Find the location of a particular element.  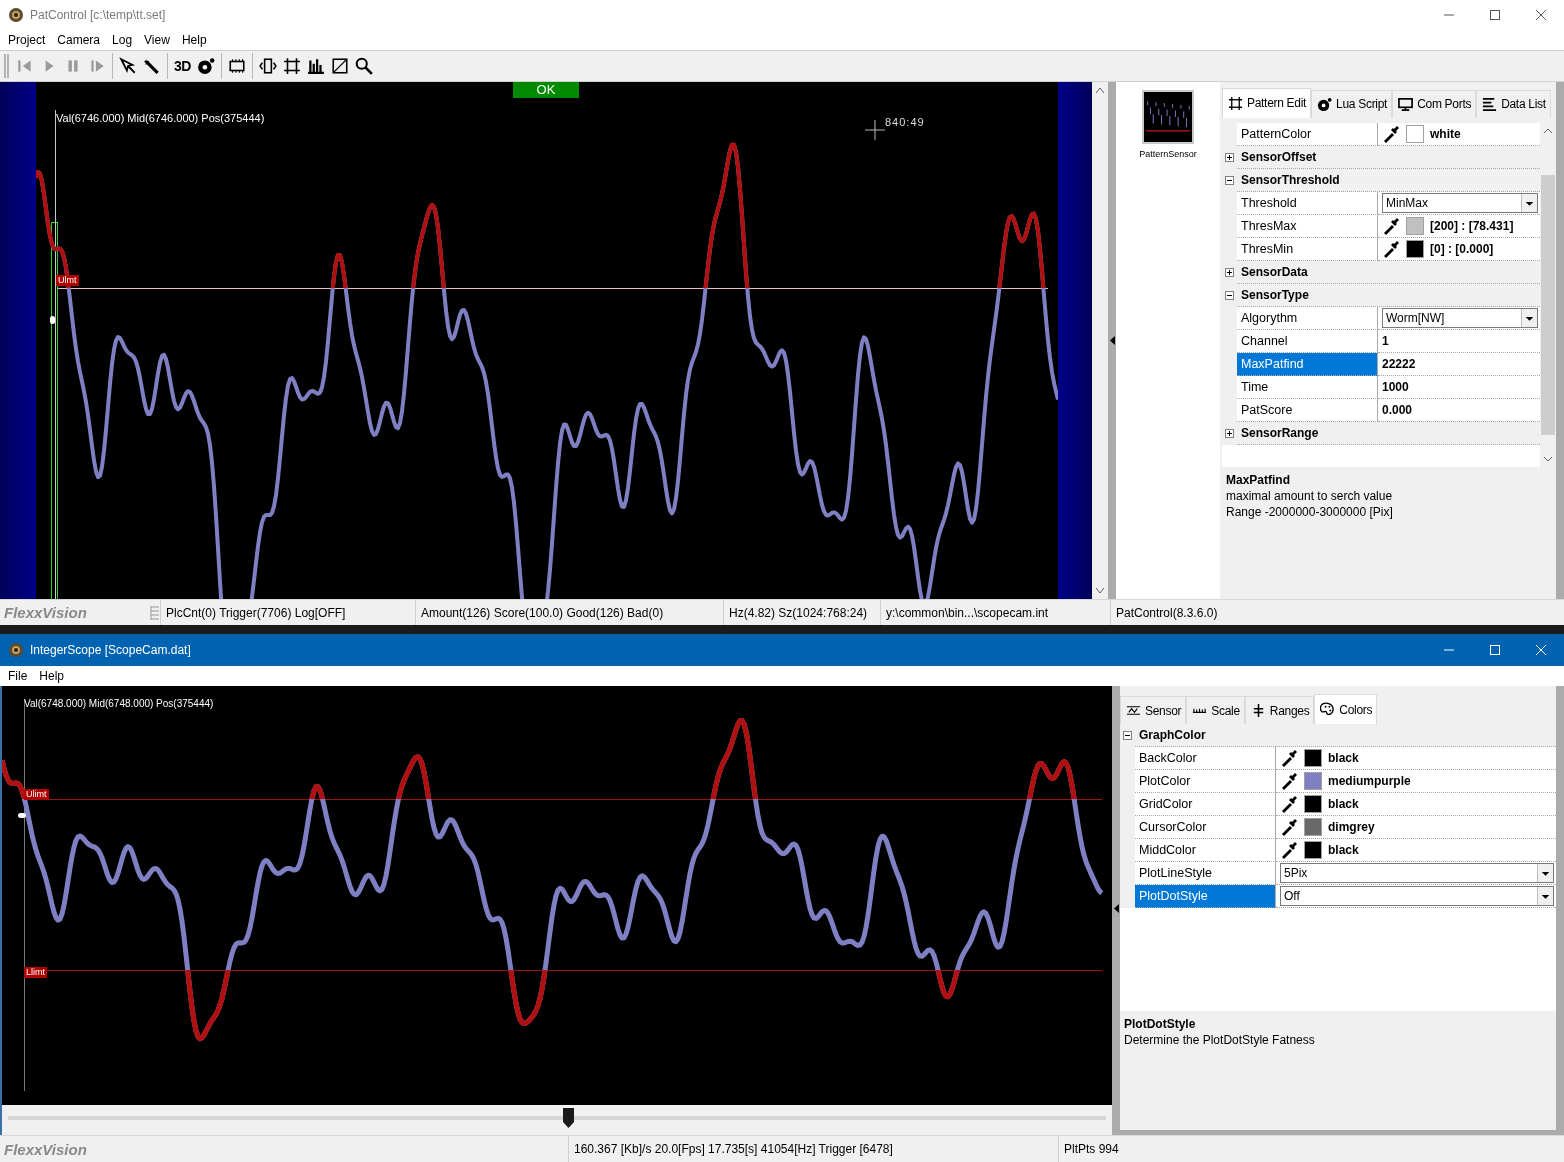

property-name: Channel is located at coordinates (1307, 341).